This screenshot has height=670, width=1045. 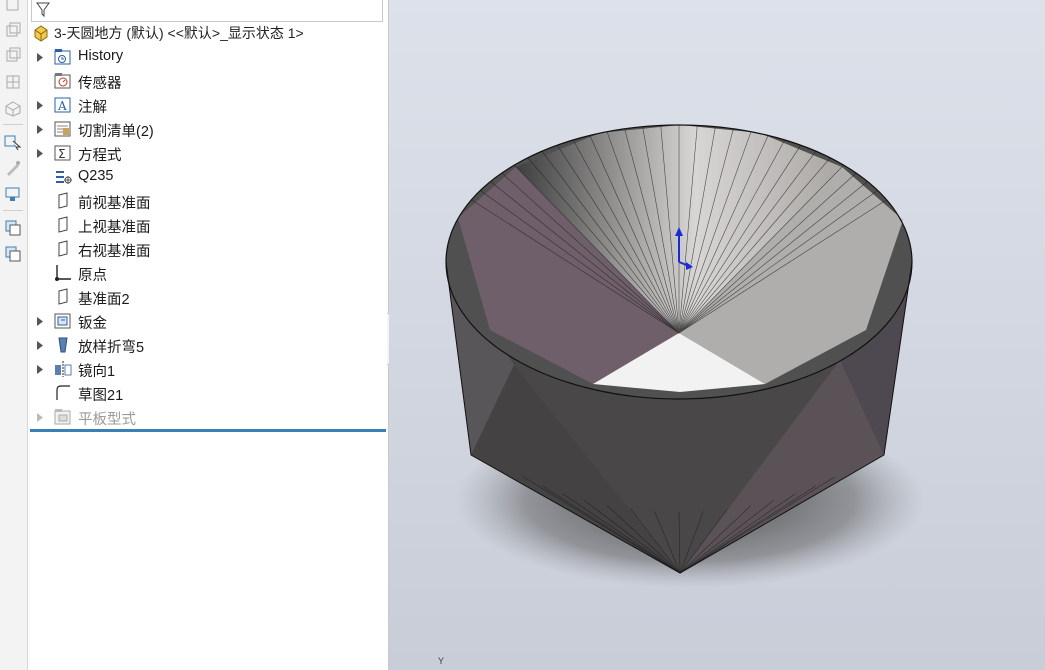 I want to click on tree-filter-input, so click(x=207, y=11).